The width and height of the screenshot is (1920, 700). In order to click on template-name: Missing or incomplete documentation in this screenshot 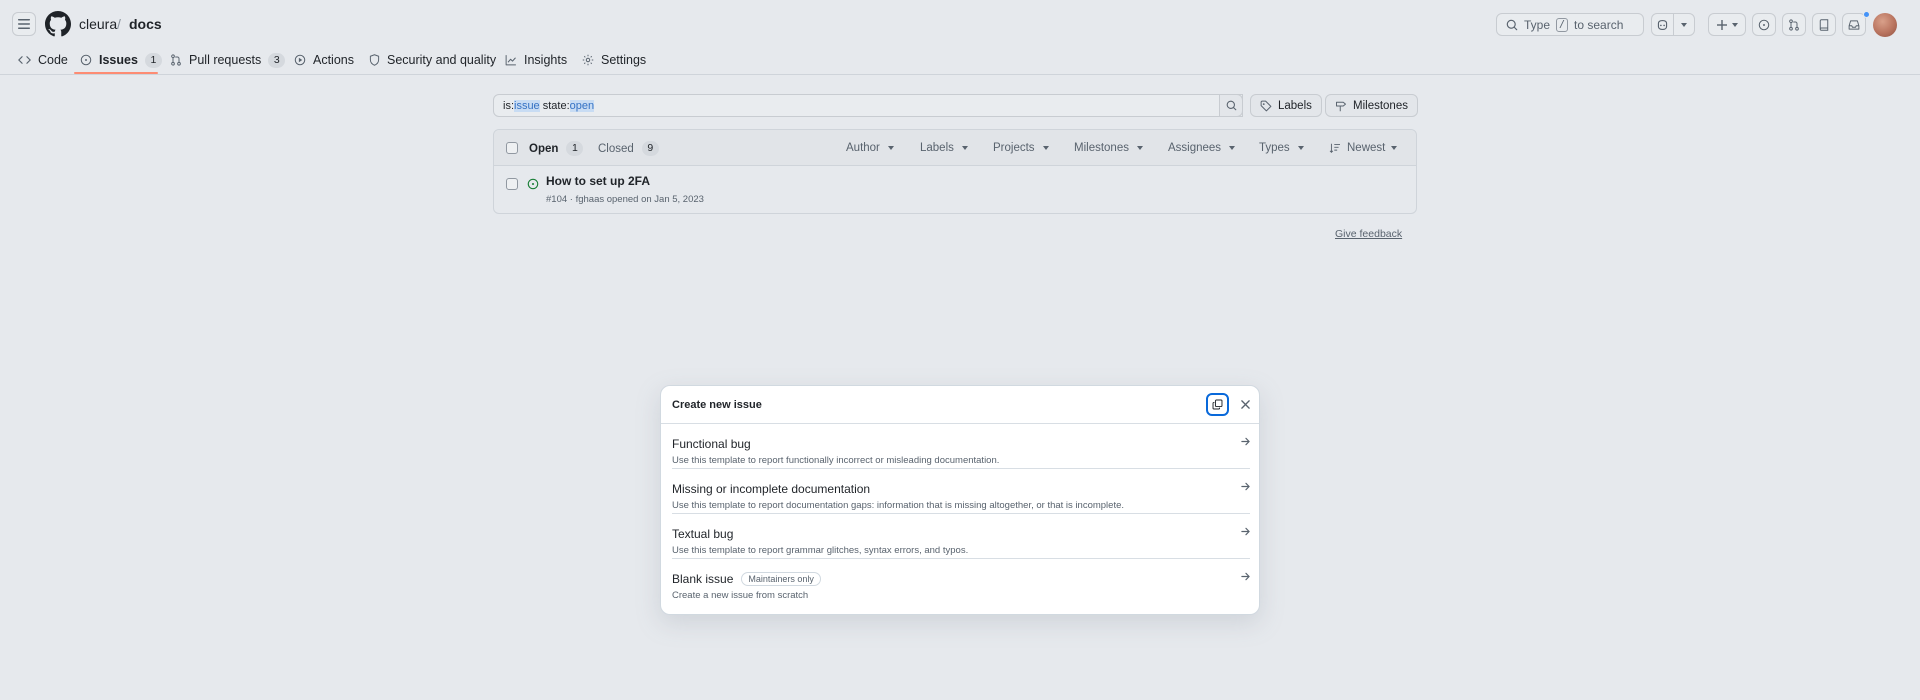, I will do `click(771, 489)`.